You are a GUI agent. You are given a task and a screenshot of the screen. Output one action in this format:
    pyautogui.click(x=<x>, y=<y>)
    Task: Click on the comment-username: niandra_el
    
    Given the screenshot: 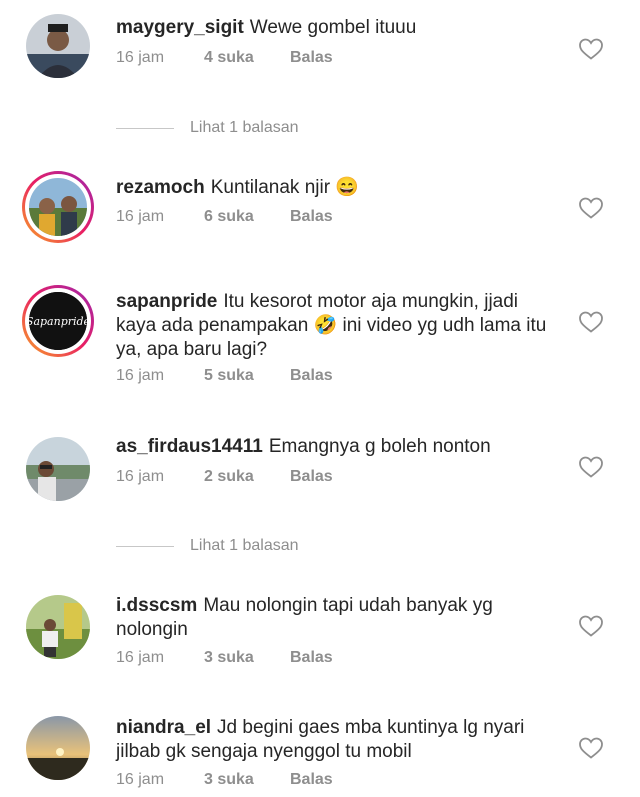 What is the action you would take?
    pyautogui.click(x=163, y=727)
    